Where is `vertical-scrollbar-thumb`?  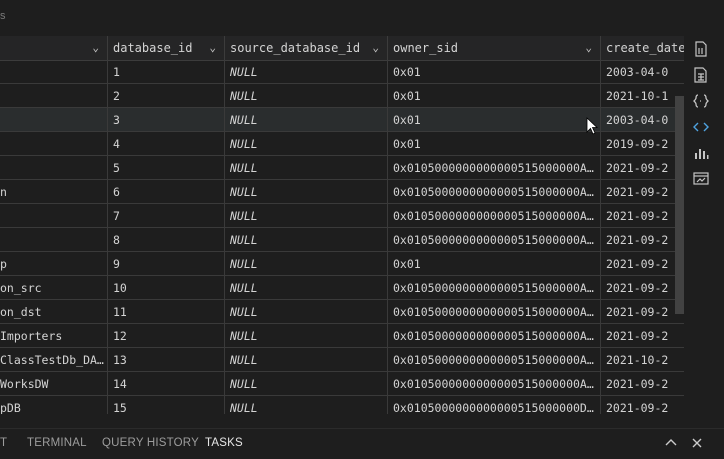 vertical-scrollbar-thumb is located at coordinates (679, 205).